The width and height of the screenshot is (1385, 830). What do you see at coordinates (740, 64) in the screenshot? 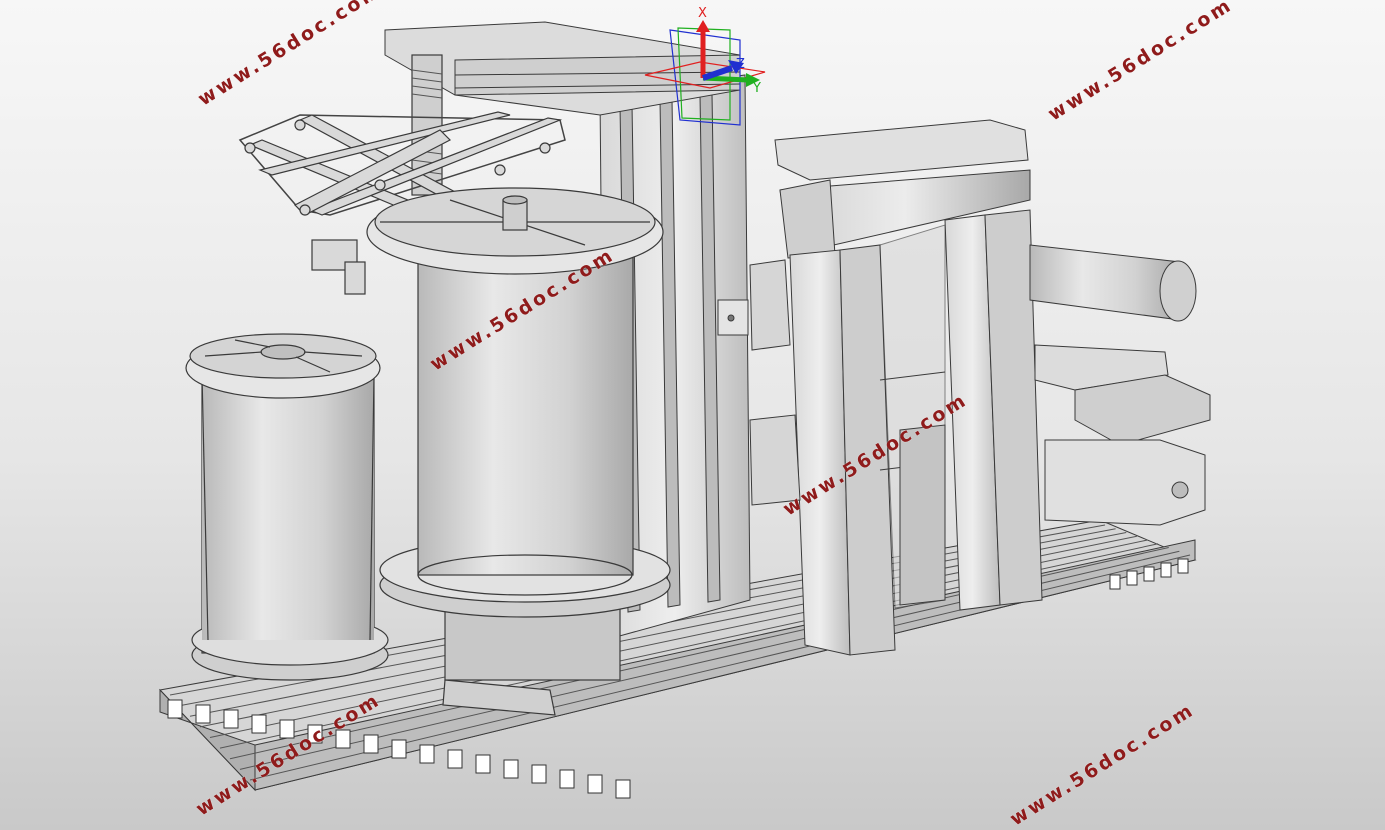
I see `axis-z-label: Z` at bounding box center [740, 64].